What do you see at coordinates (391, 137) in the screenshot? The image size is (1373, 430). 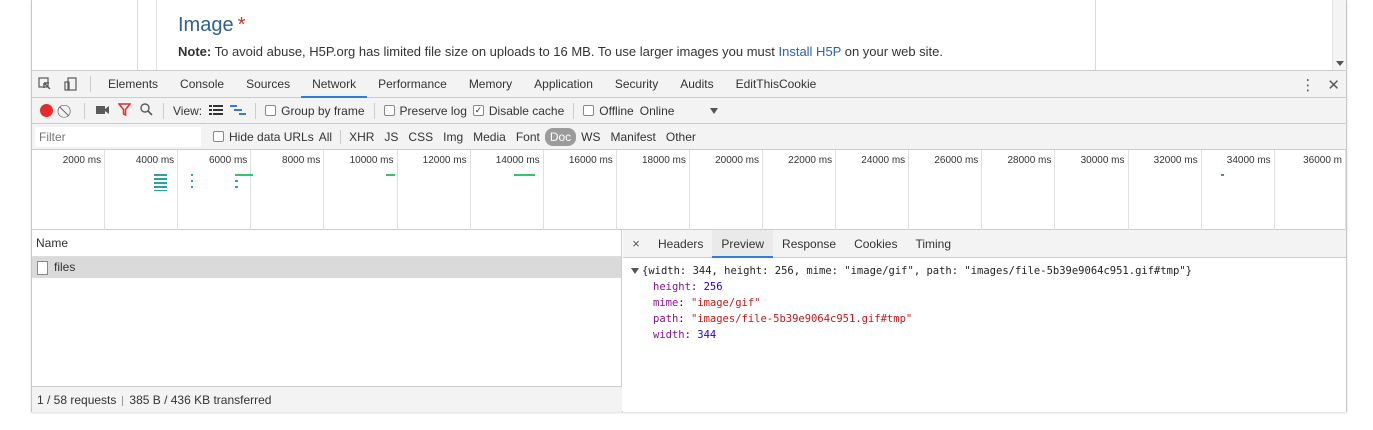 I see `filter-type-js: JS` at bounding box center [391, 137].